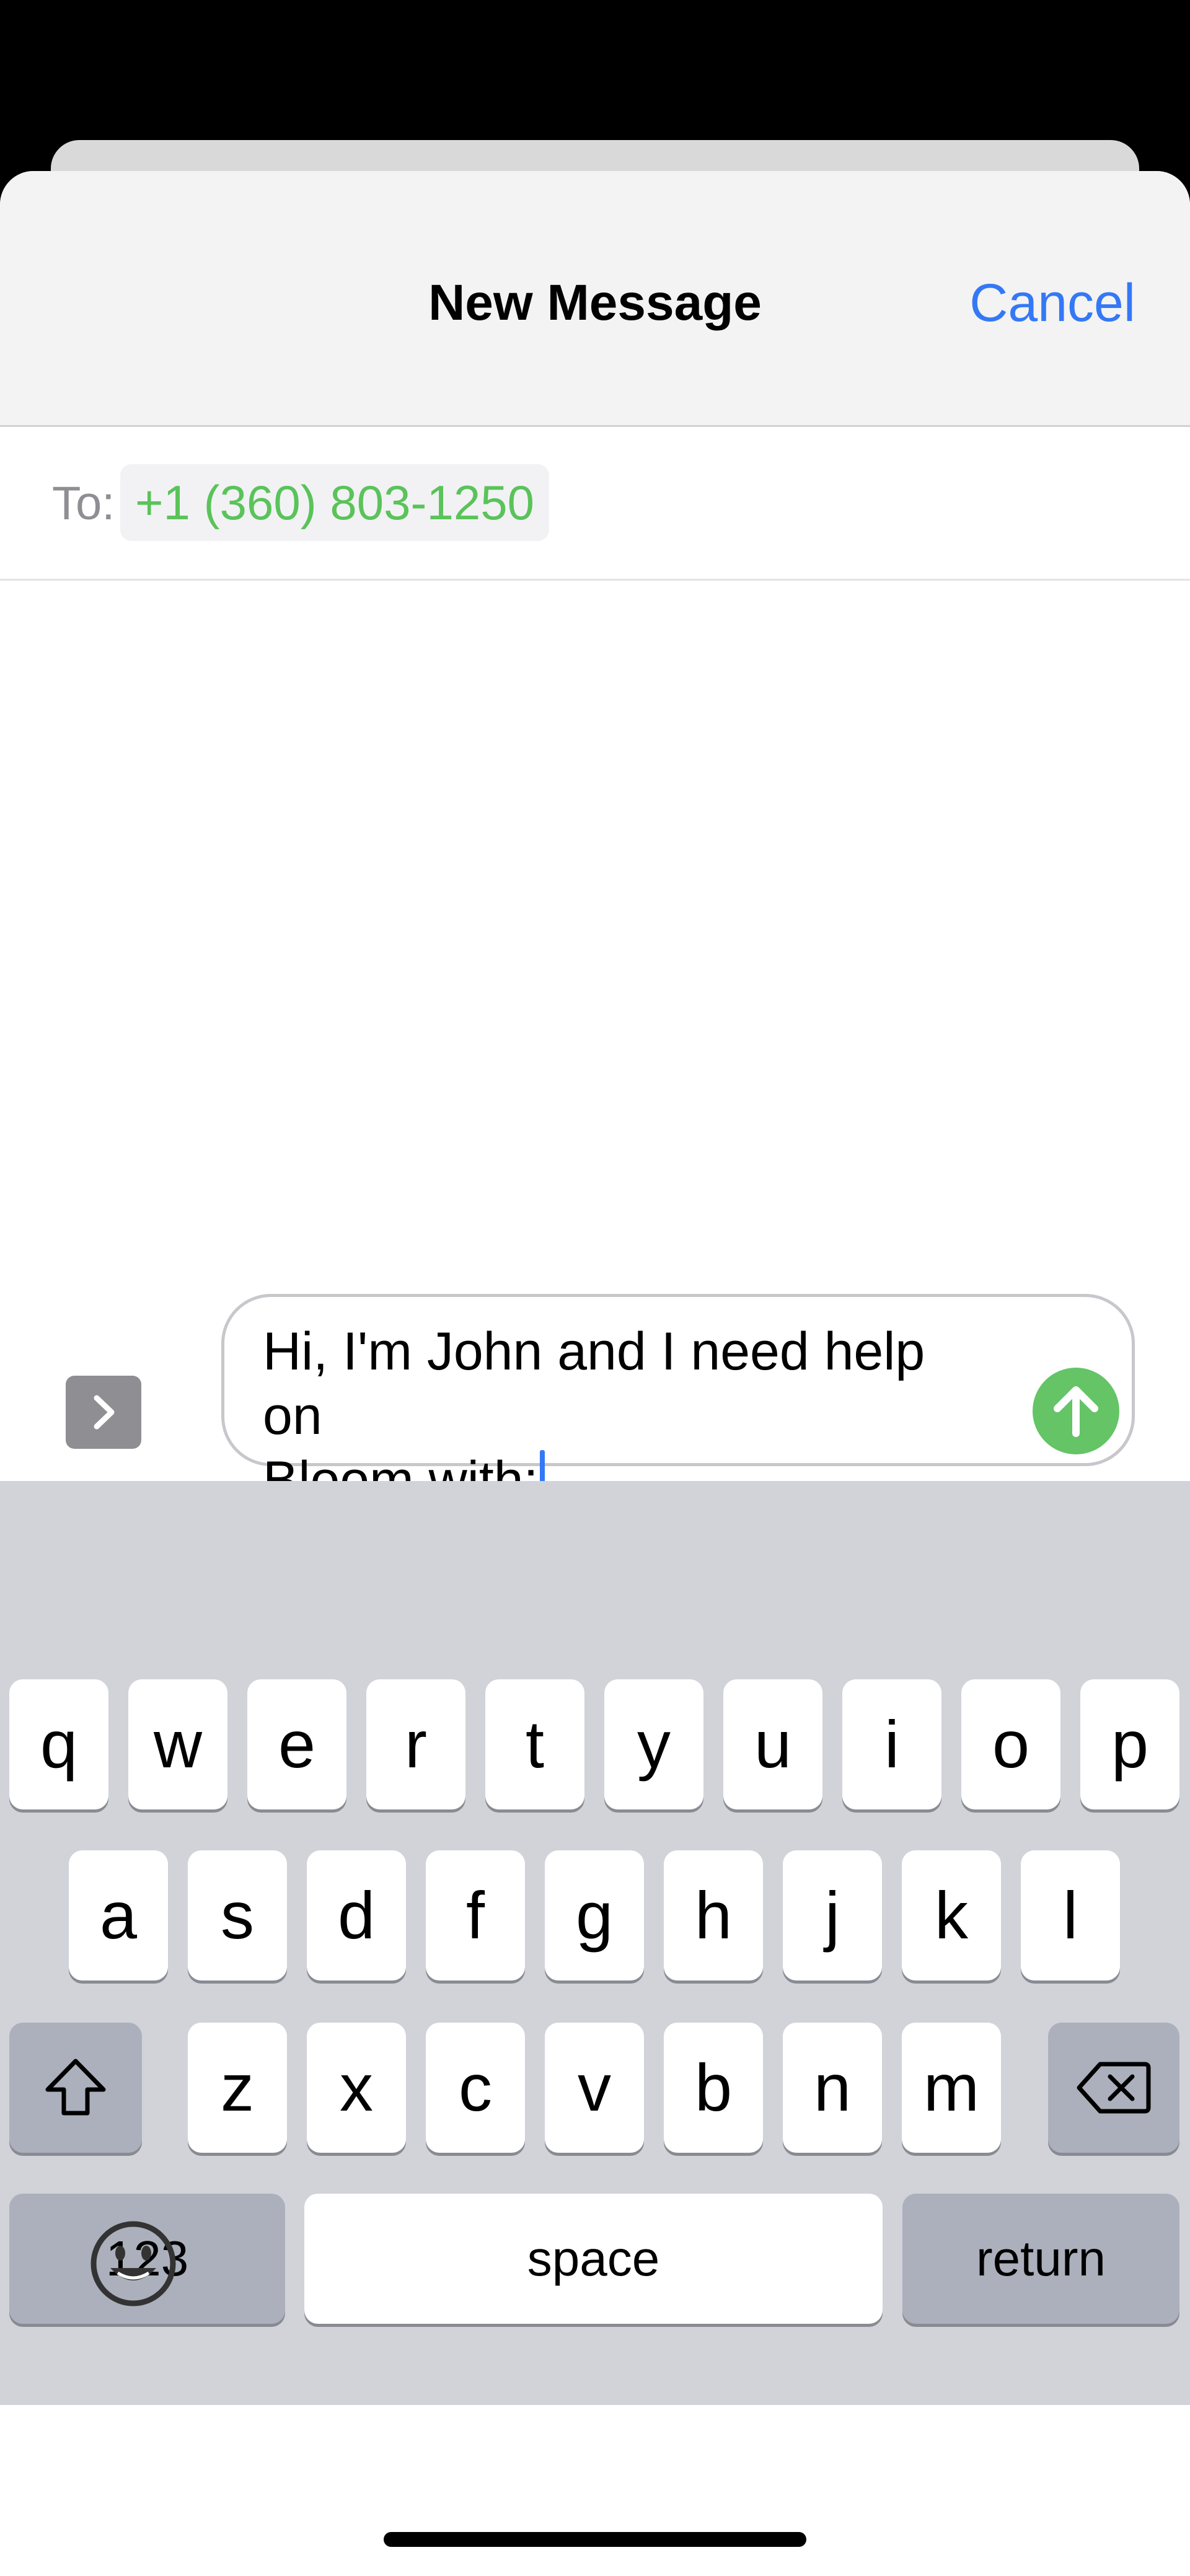 This screenshot has height=2576, width=1190. I want to click on recipient-token: +1 (360) 803-1250, so click(334, 503).